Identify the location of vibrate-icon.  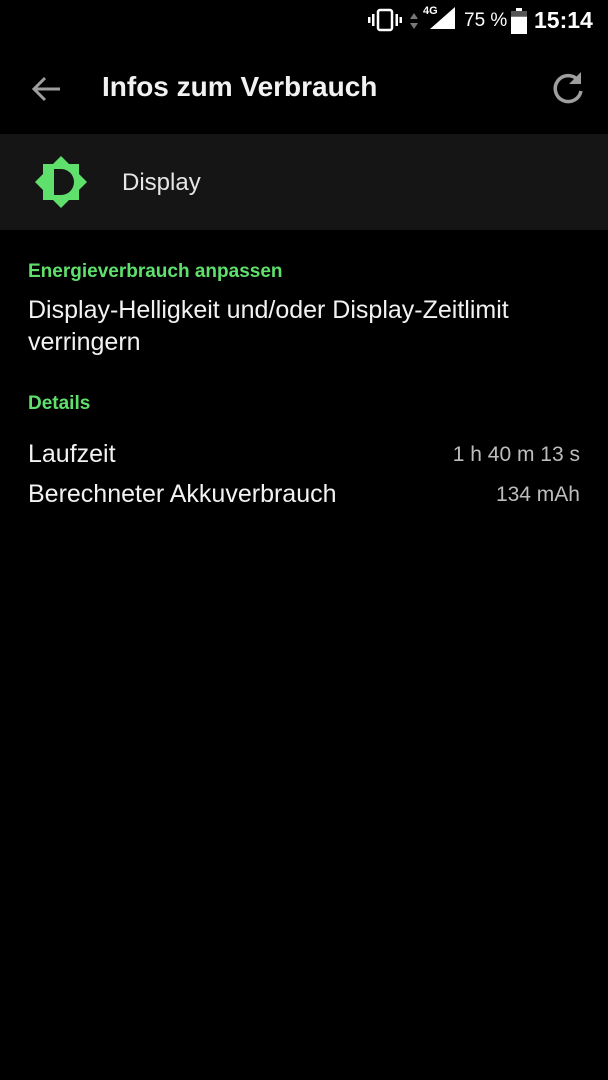
(385, 20).